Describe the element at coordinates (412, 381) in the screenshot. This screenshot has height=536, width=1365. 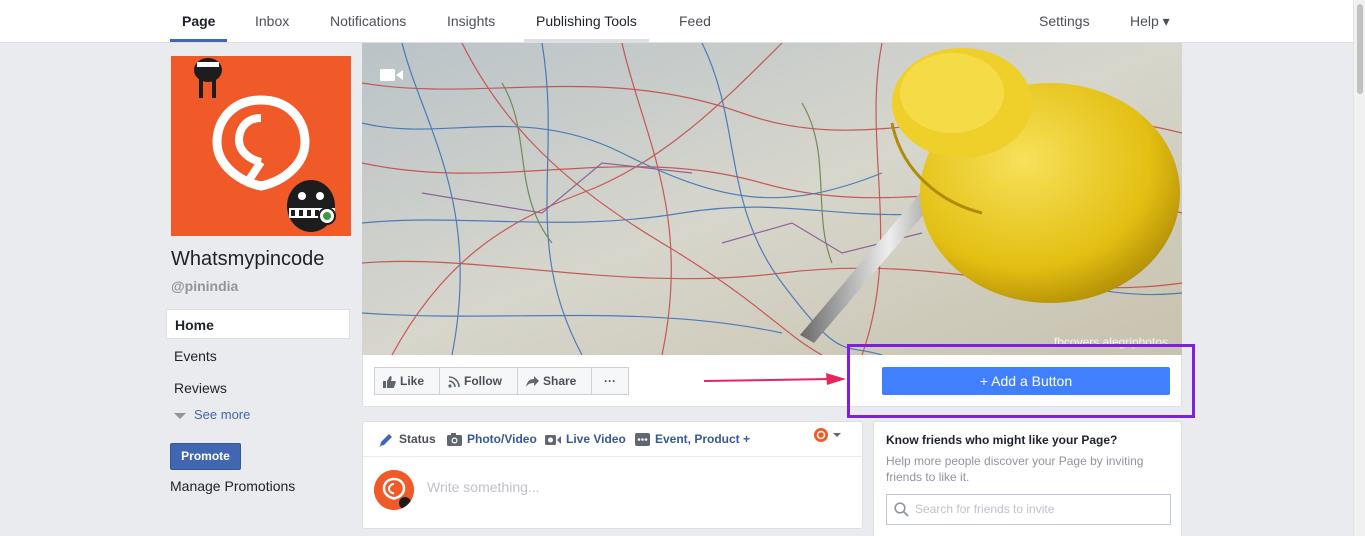
I see `like-label: Like` at that location.